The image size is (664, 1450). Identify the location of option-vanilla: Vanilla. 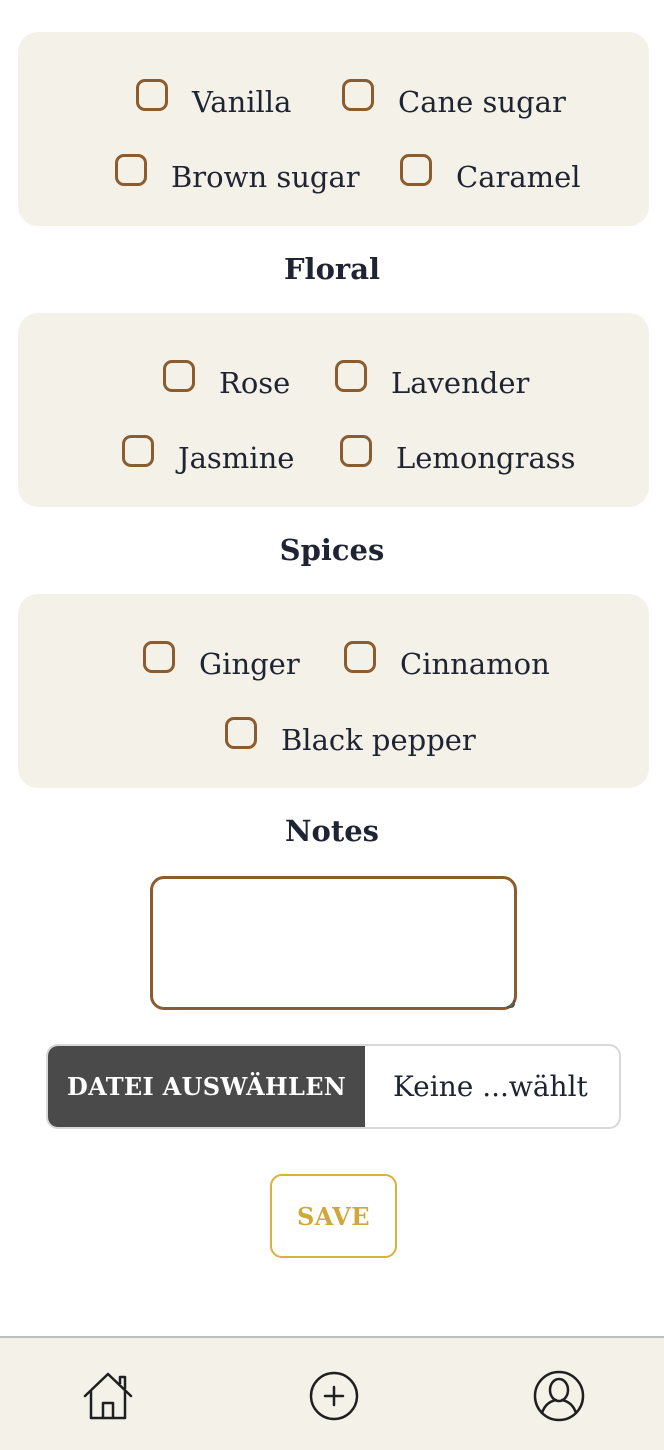
(214, 101).